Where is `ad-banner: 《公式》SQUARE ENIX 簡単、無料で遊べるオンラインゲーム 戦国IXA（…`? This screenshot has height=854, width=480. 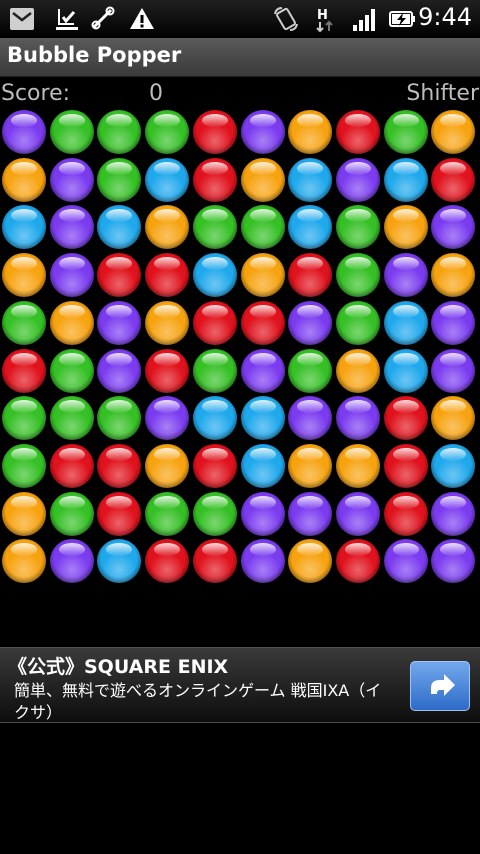
ad-banner: 《公式》SQUARE ENIX 簡単、無料で遊べるオンラインゲーム 戦国IXA（… is located at coordinates (240, 685).